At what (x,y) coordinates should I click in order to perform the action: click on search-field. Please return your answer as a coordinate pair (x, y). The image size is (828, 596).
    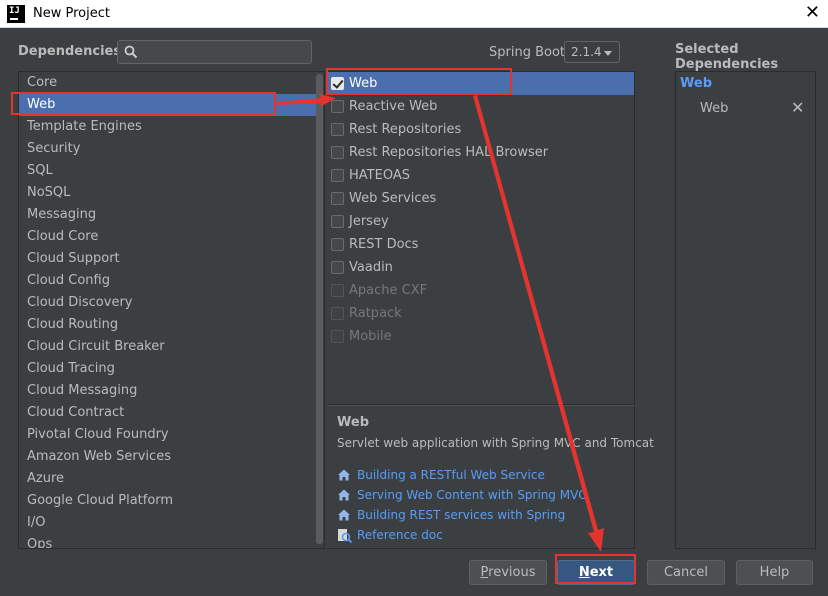
    Looking at the image, I should click on (214, 52).